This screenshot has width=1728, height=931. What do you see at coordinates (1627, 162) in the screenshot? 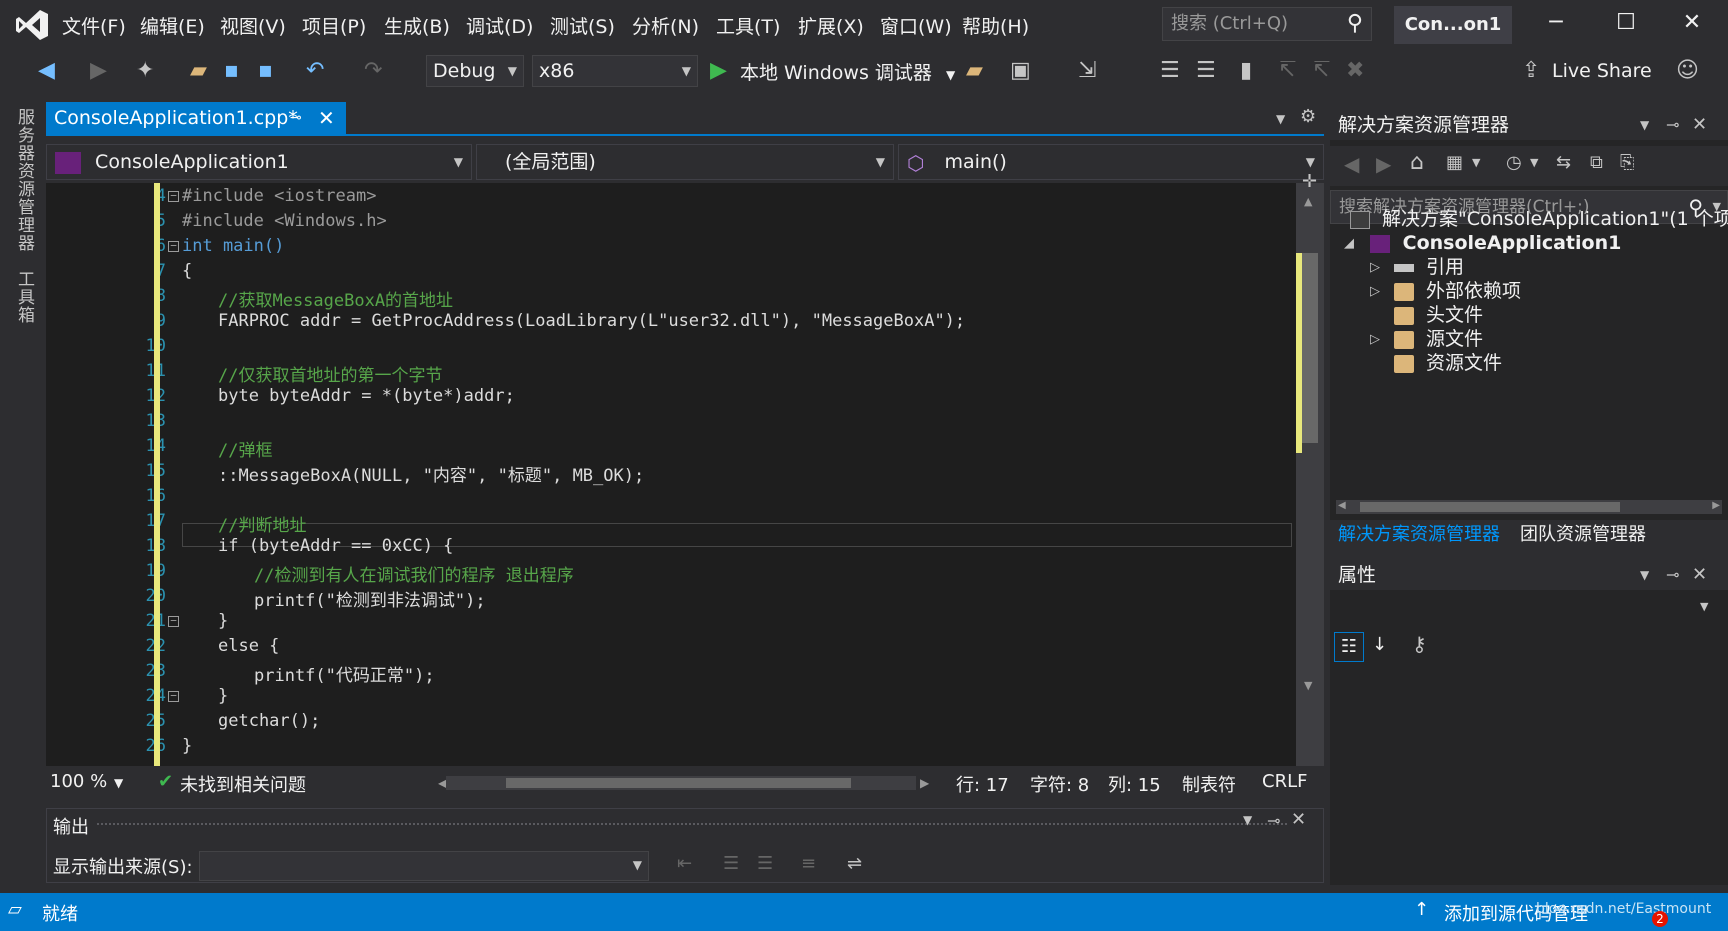
I see `show-all-files-icon: ⎘` at bounding box center [1627, 162].